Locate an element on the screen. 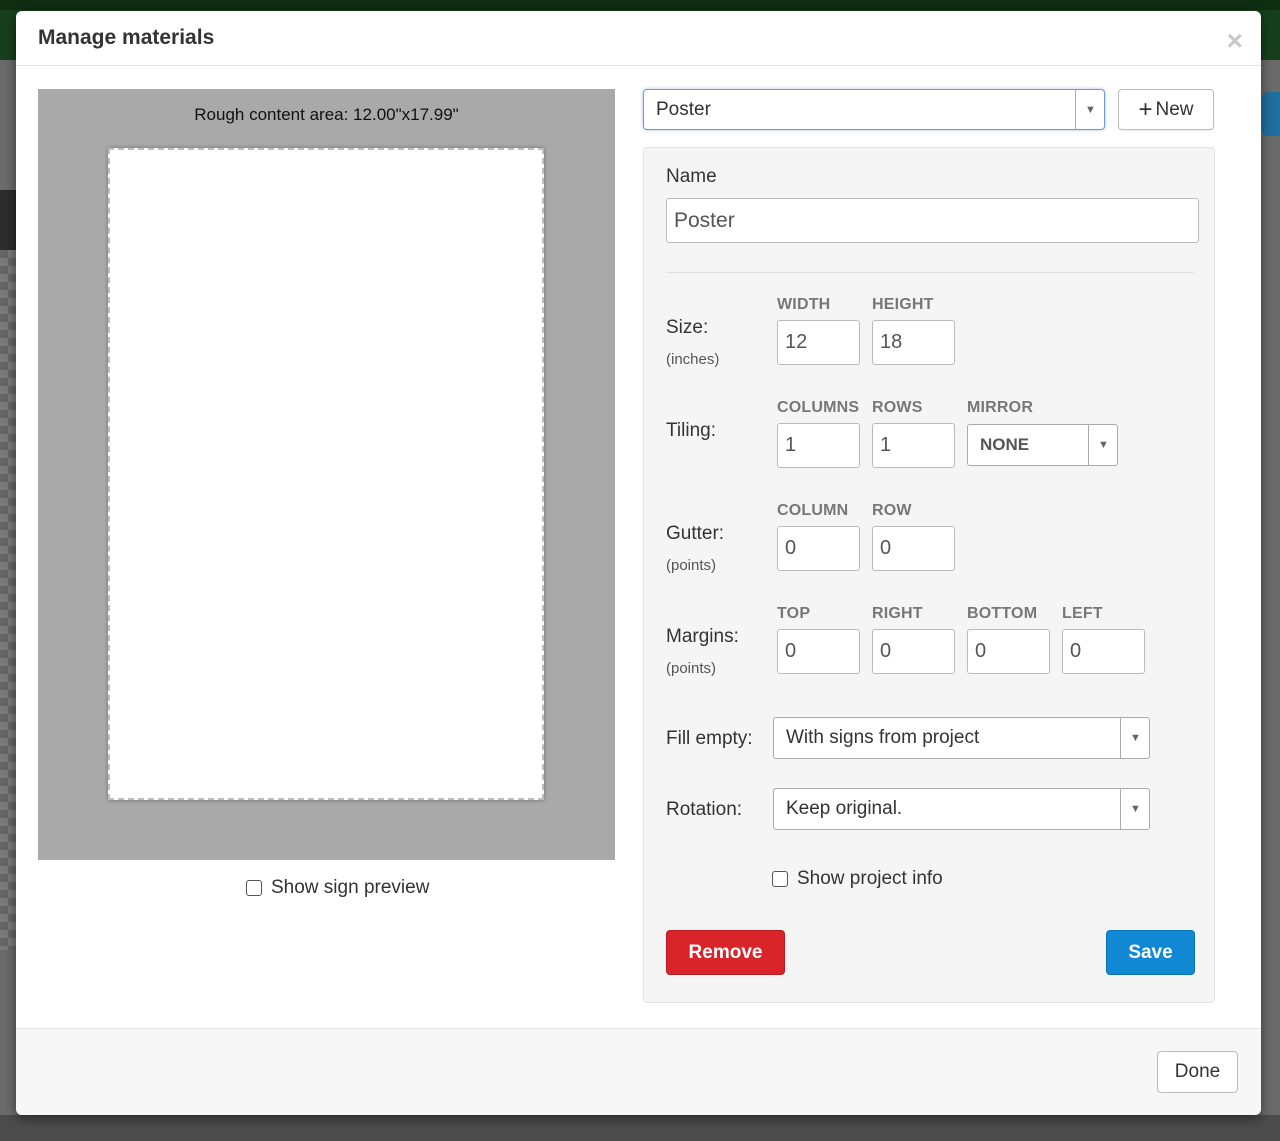  tiling-label: Tiling: is located at coordinates (691, 430).